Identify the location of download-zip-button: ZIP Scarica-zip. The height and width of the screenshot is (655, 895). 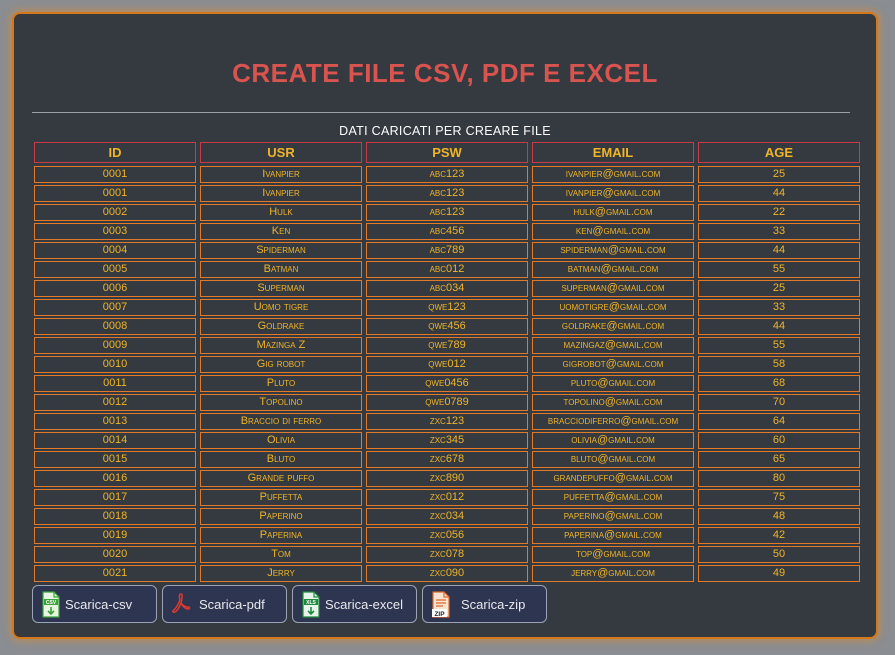
(484, 604).